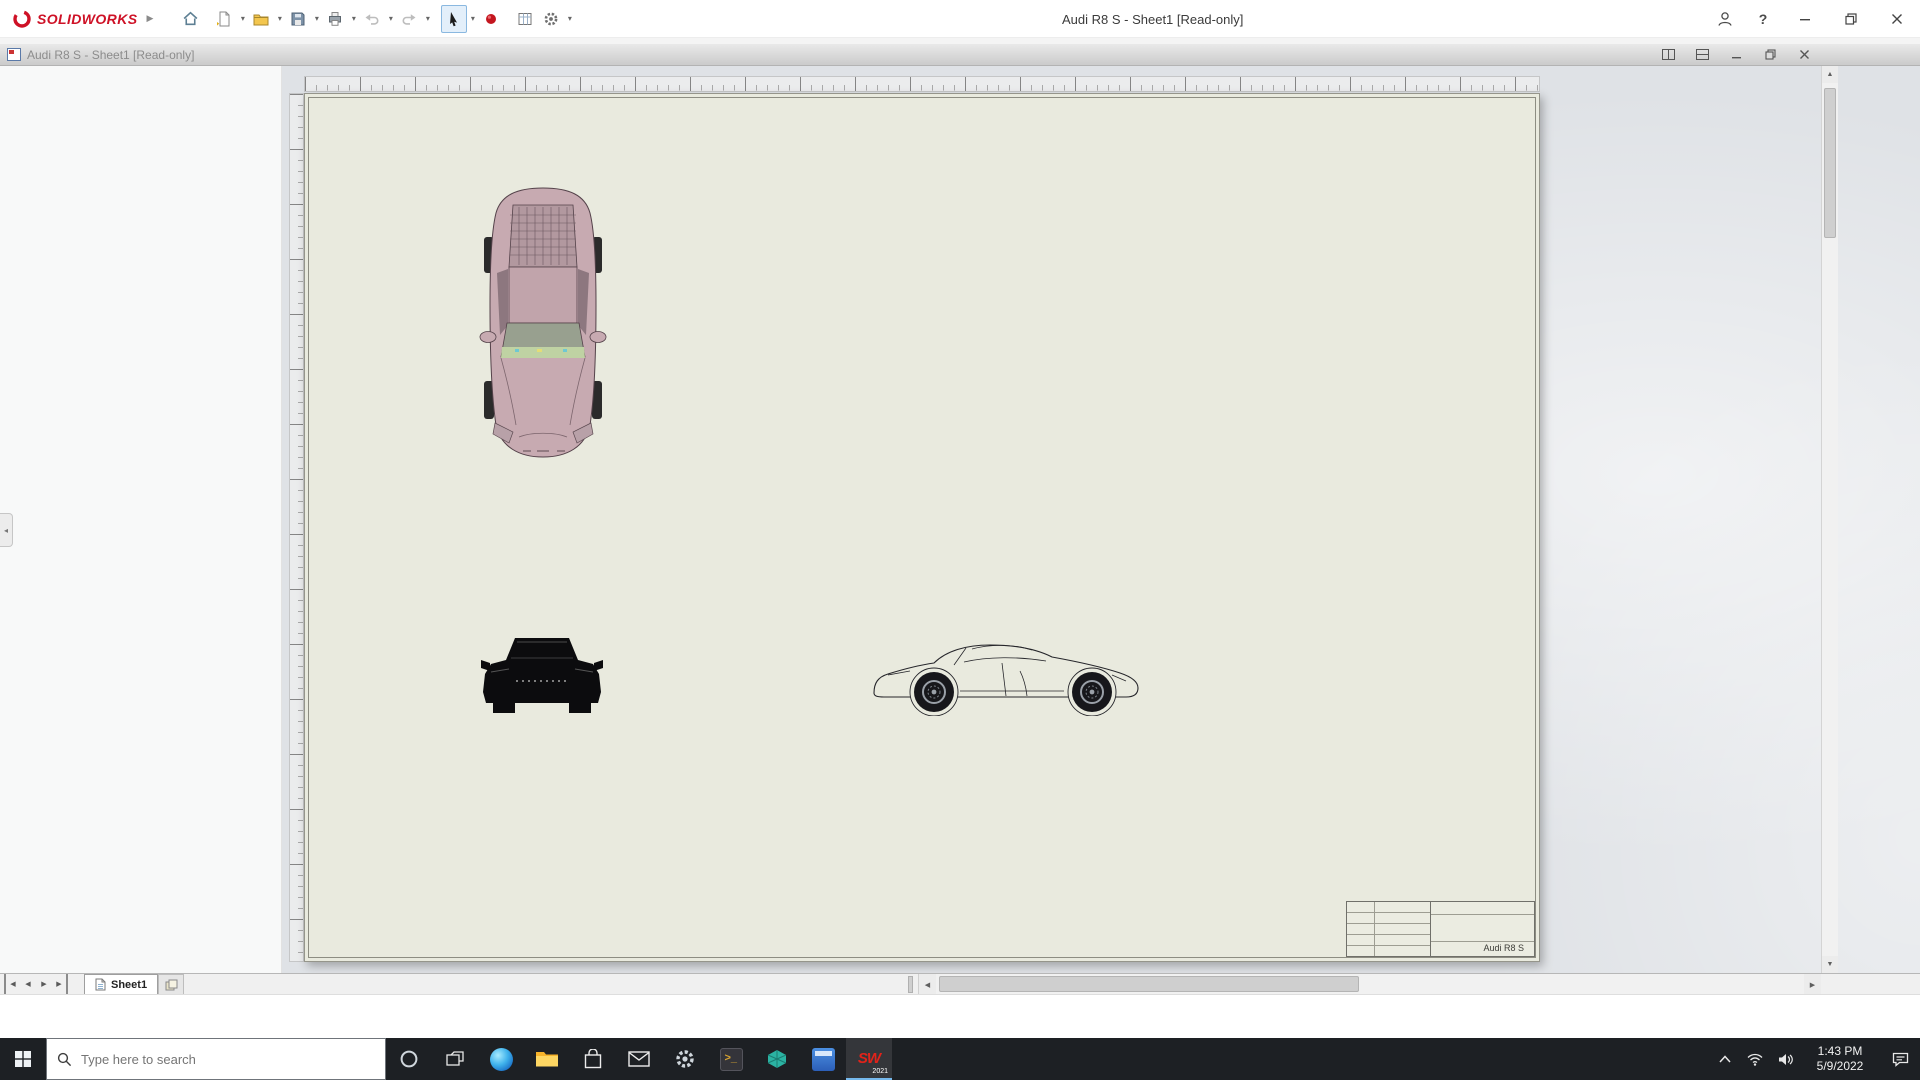 Image resolution: width=1920 pixels, height=1080 pixels. What do you see at coordinates (87, 18) in the screenshot?
I see `brand-wordmark: SOLIDWORKS` at bounding box center [87, 18].